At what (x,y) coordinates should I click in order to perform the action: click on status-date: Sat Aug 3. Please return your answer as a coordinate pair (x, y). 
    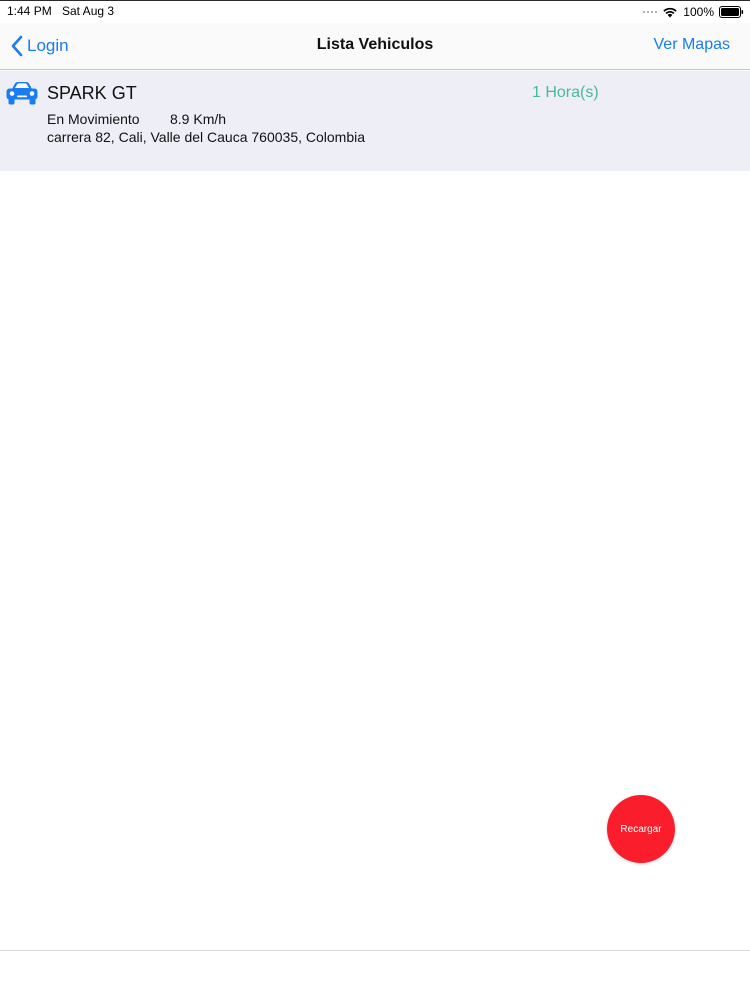
    Looking at the image, I should click on (88, 11).